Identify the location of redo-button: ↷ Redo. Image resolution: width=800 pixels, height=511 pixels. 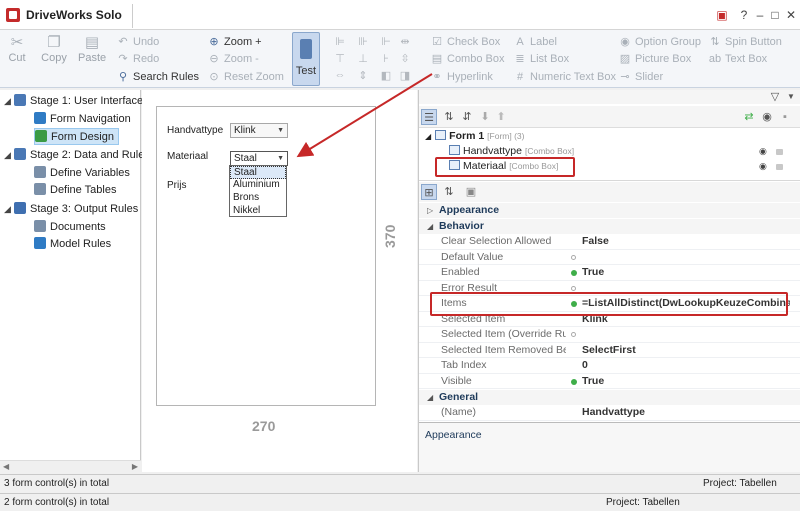
(137, 59).